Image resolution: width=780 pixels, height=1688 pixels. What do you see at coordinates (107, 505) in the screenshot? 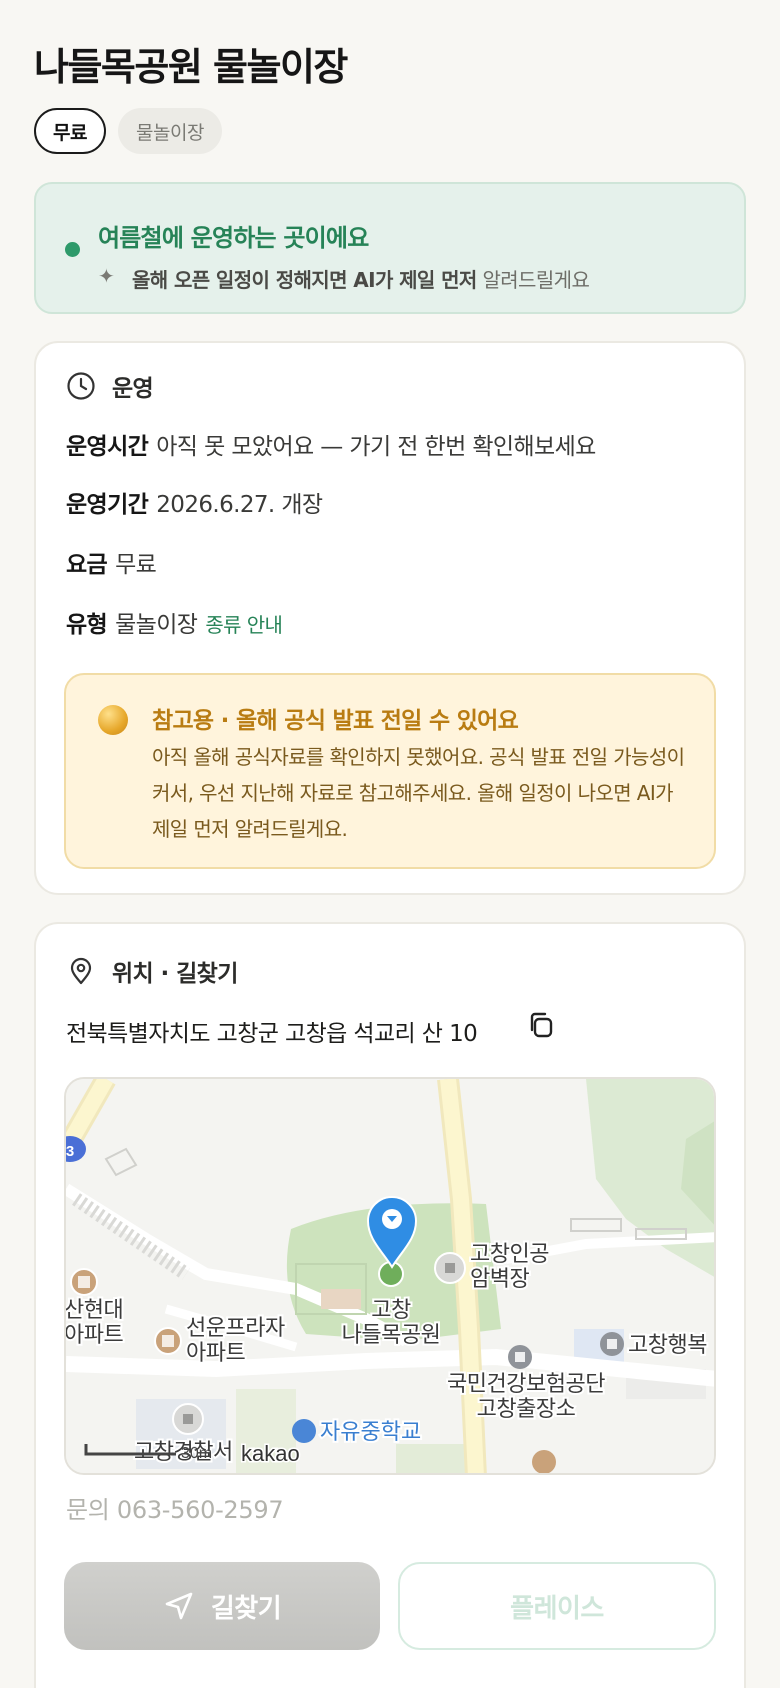
I see `period-label: 운영기간` at bounding box center [107, 505].